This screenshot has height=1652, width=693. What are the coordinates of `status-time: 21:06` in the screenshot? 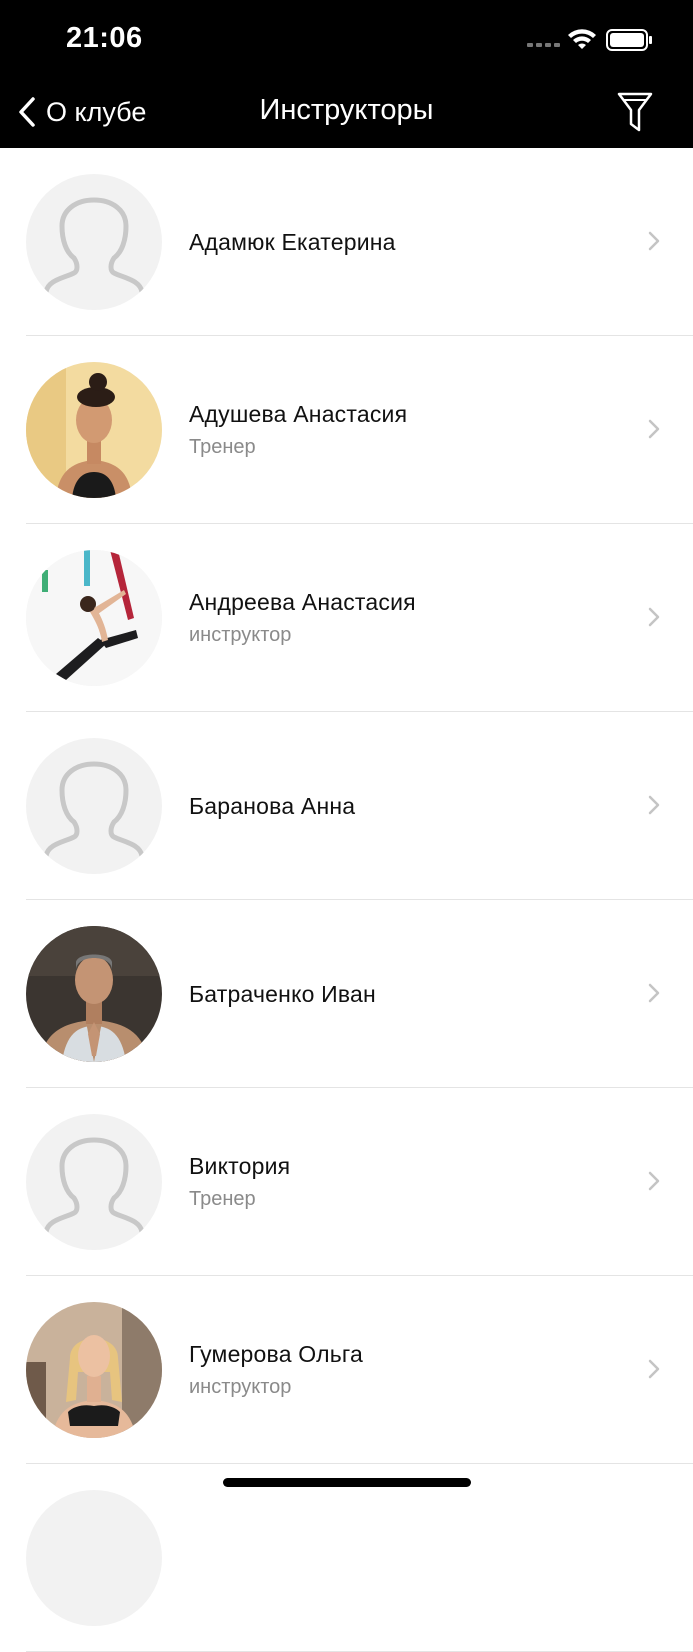 It's located at (104, 38).